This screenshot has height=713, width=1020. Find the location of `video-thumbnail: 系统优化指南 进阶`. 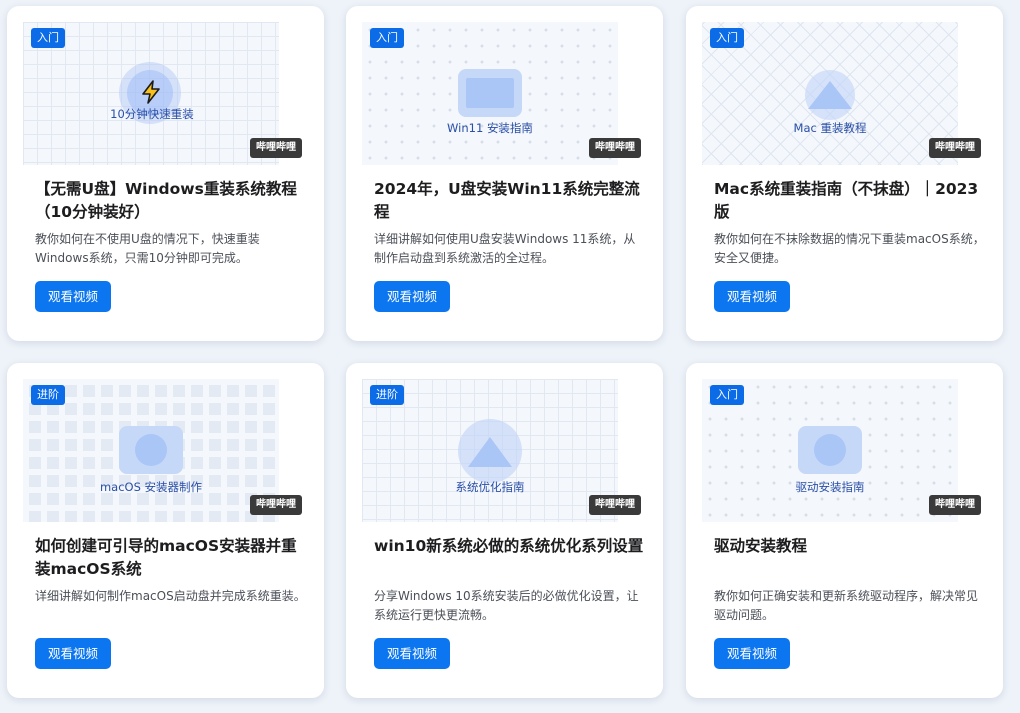

video-thumbnail: 系统优化指南 进阶 is located at coordinates (490, 450).